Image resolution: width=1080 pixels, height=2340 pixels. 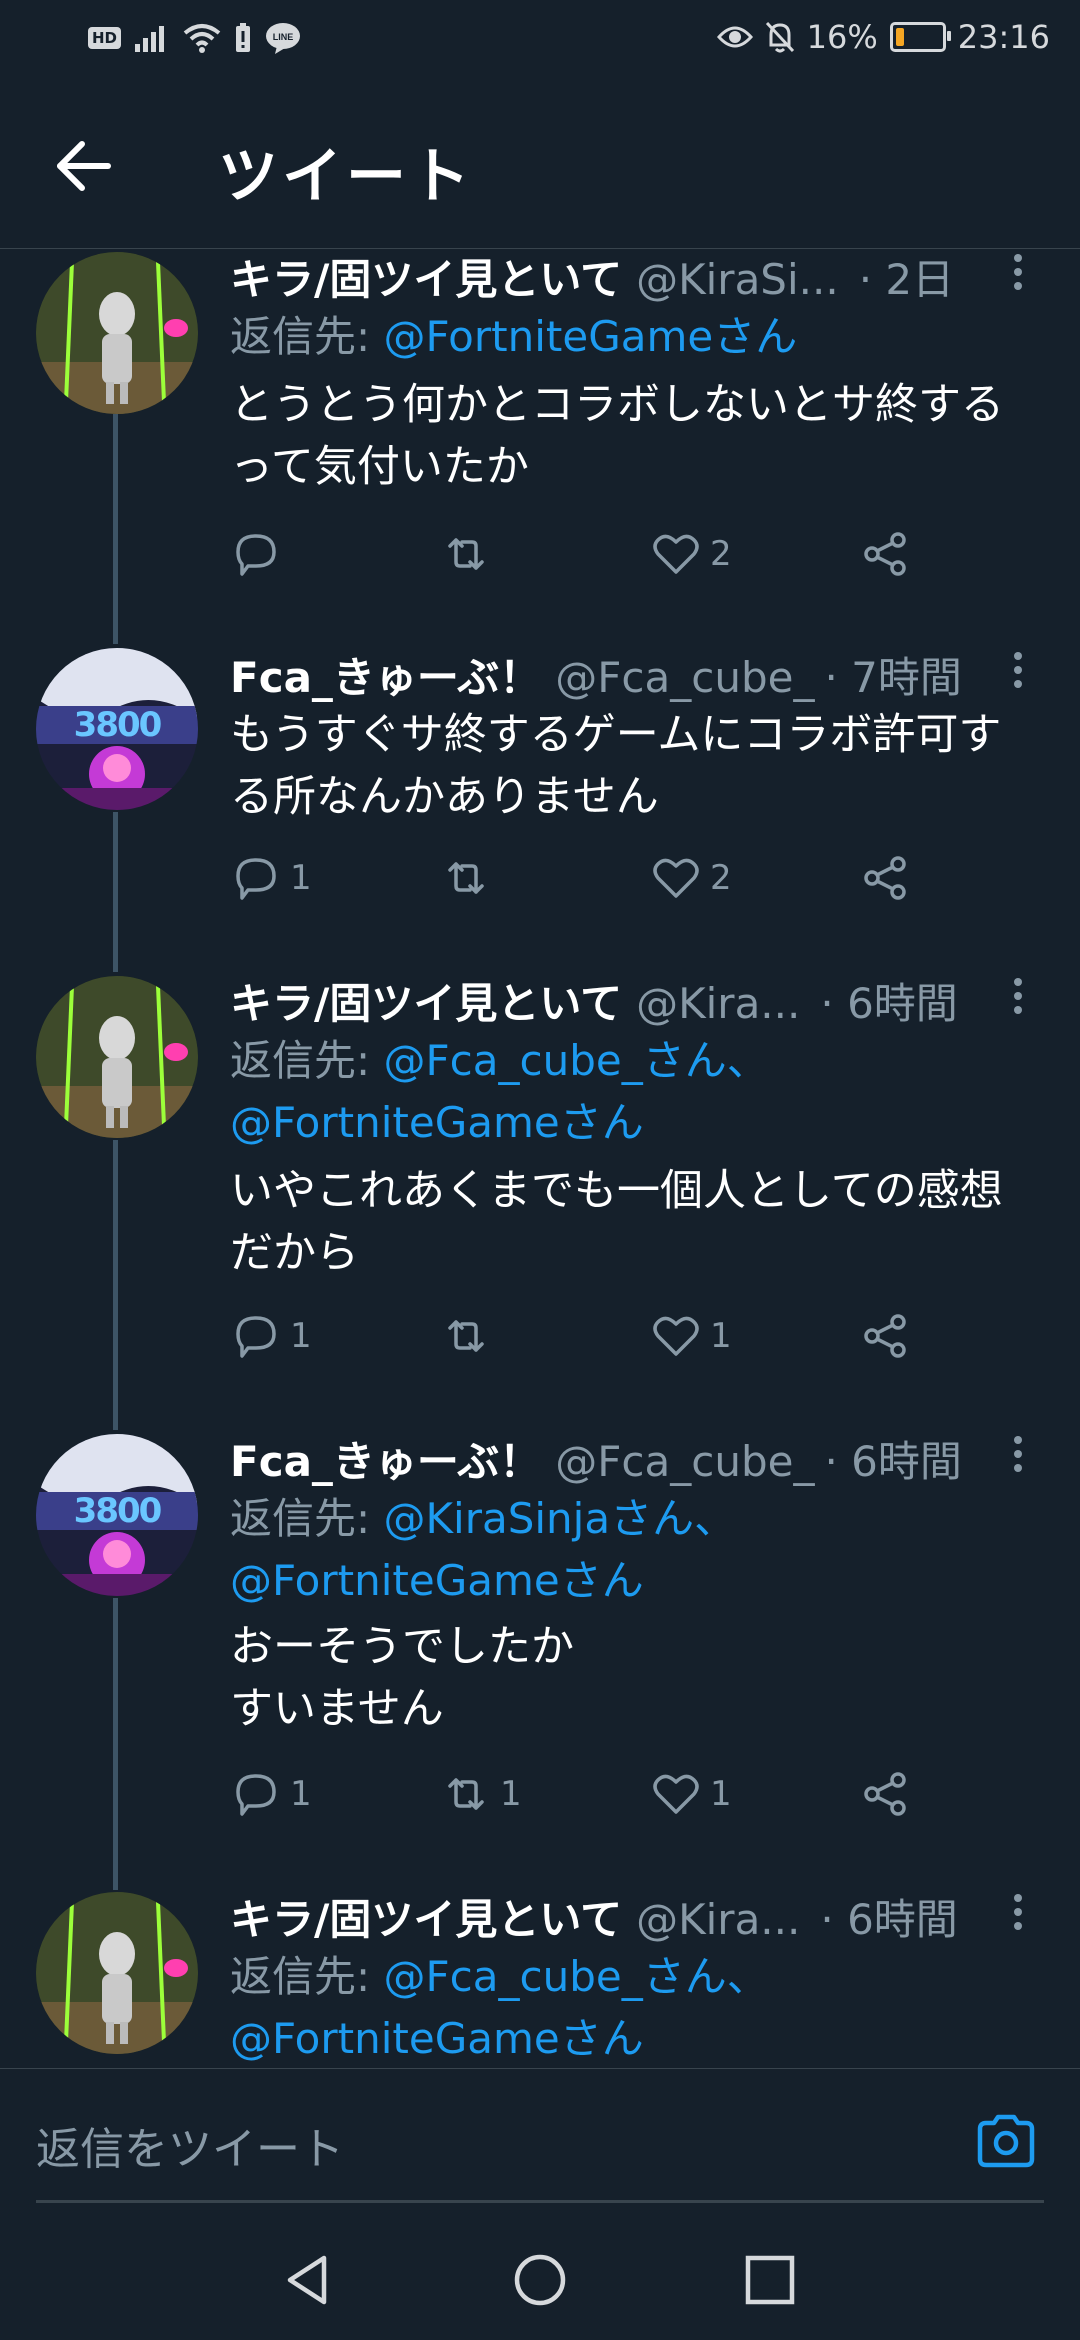 What do you see at coordinates (676, 1794) in the screenshot?
I see `heart-icon` at bounding box center [676, 1794].